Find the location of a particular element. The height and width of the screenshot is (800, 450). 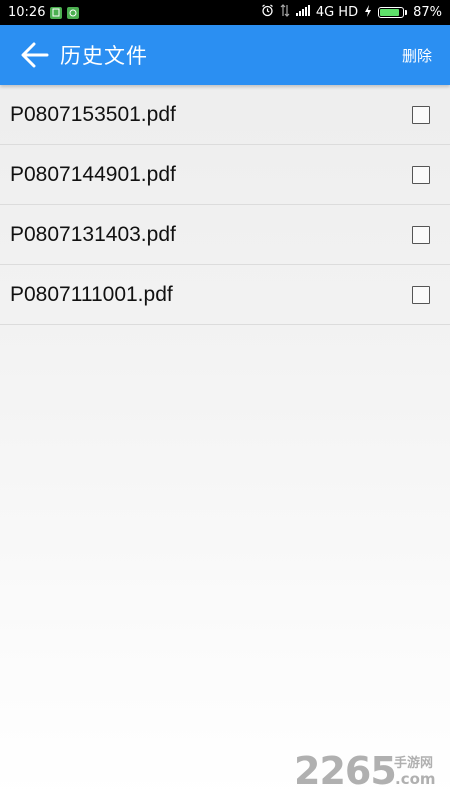

file-name: P0807153501.pdf is located at coordinates (93, 114).